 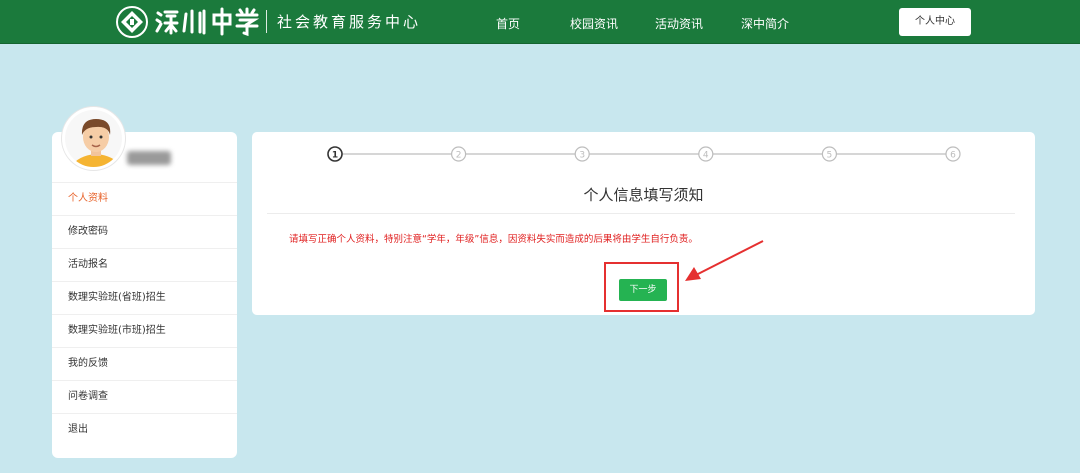 What do you see at coordinates (144, 363) in the screenshot?
I see `sidebar-item-feedback: 我的反馈` at bounding box center [144, 363].